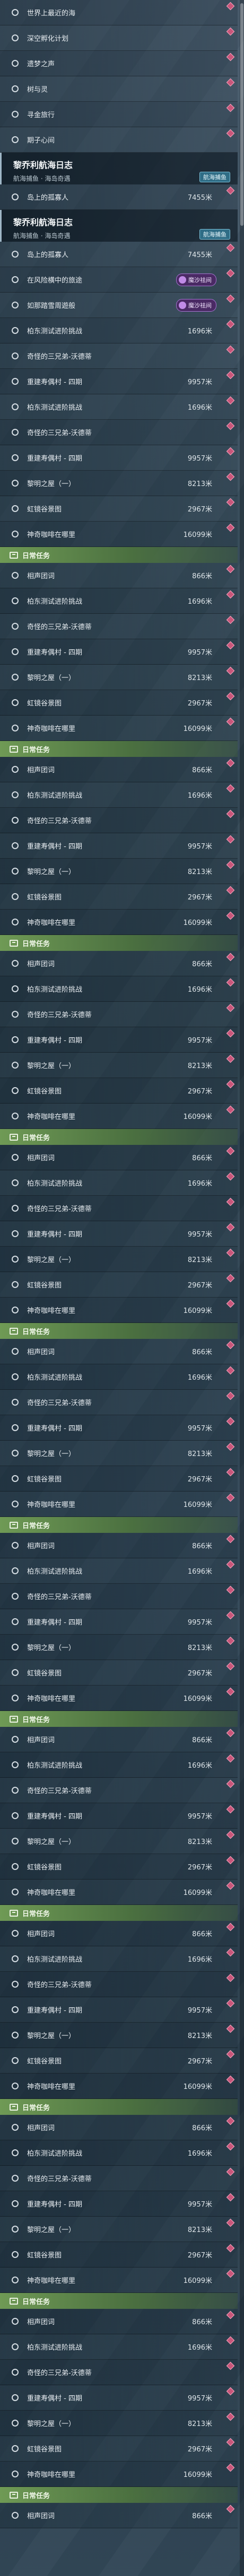  I want to click on quest-row: 如那踏雪周遊般 魔沙祛间, so click(119, 305).